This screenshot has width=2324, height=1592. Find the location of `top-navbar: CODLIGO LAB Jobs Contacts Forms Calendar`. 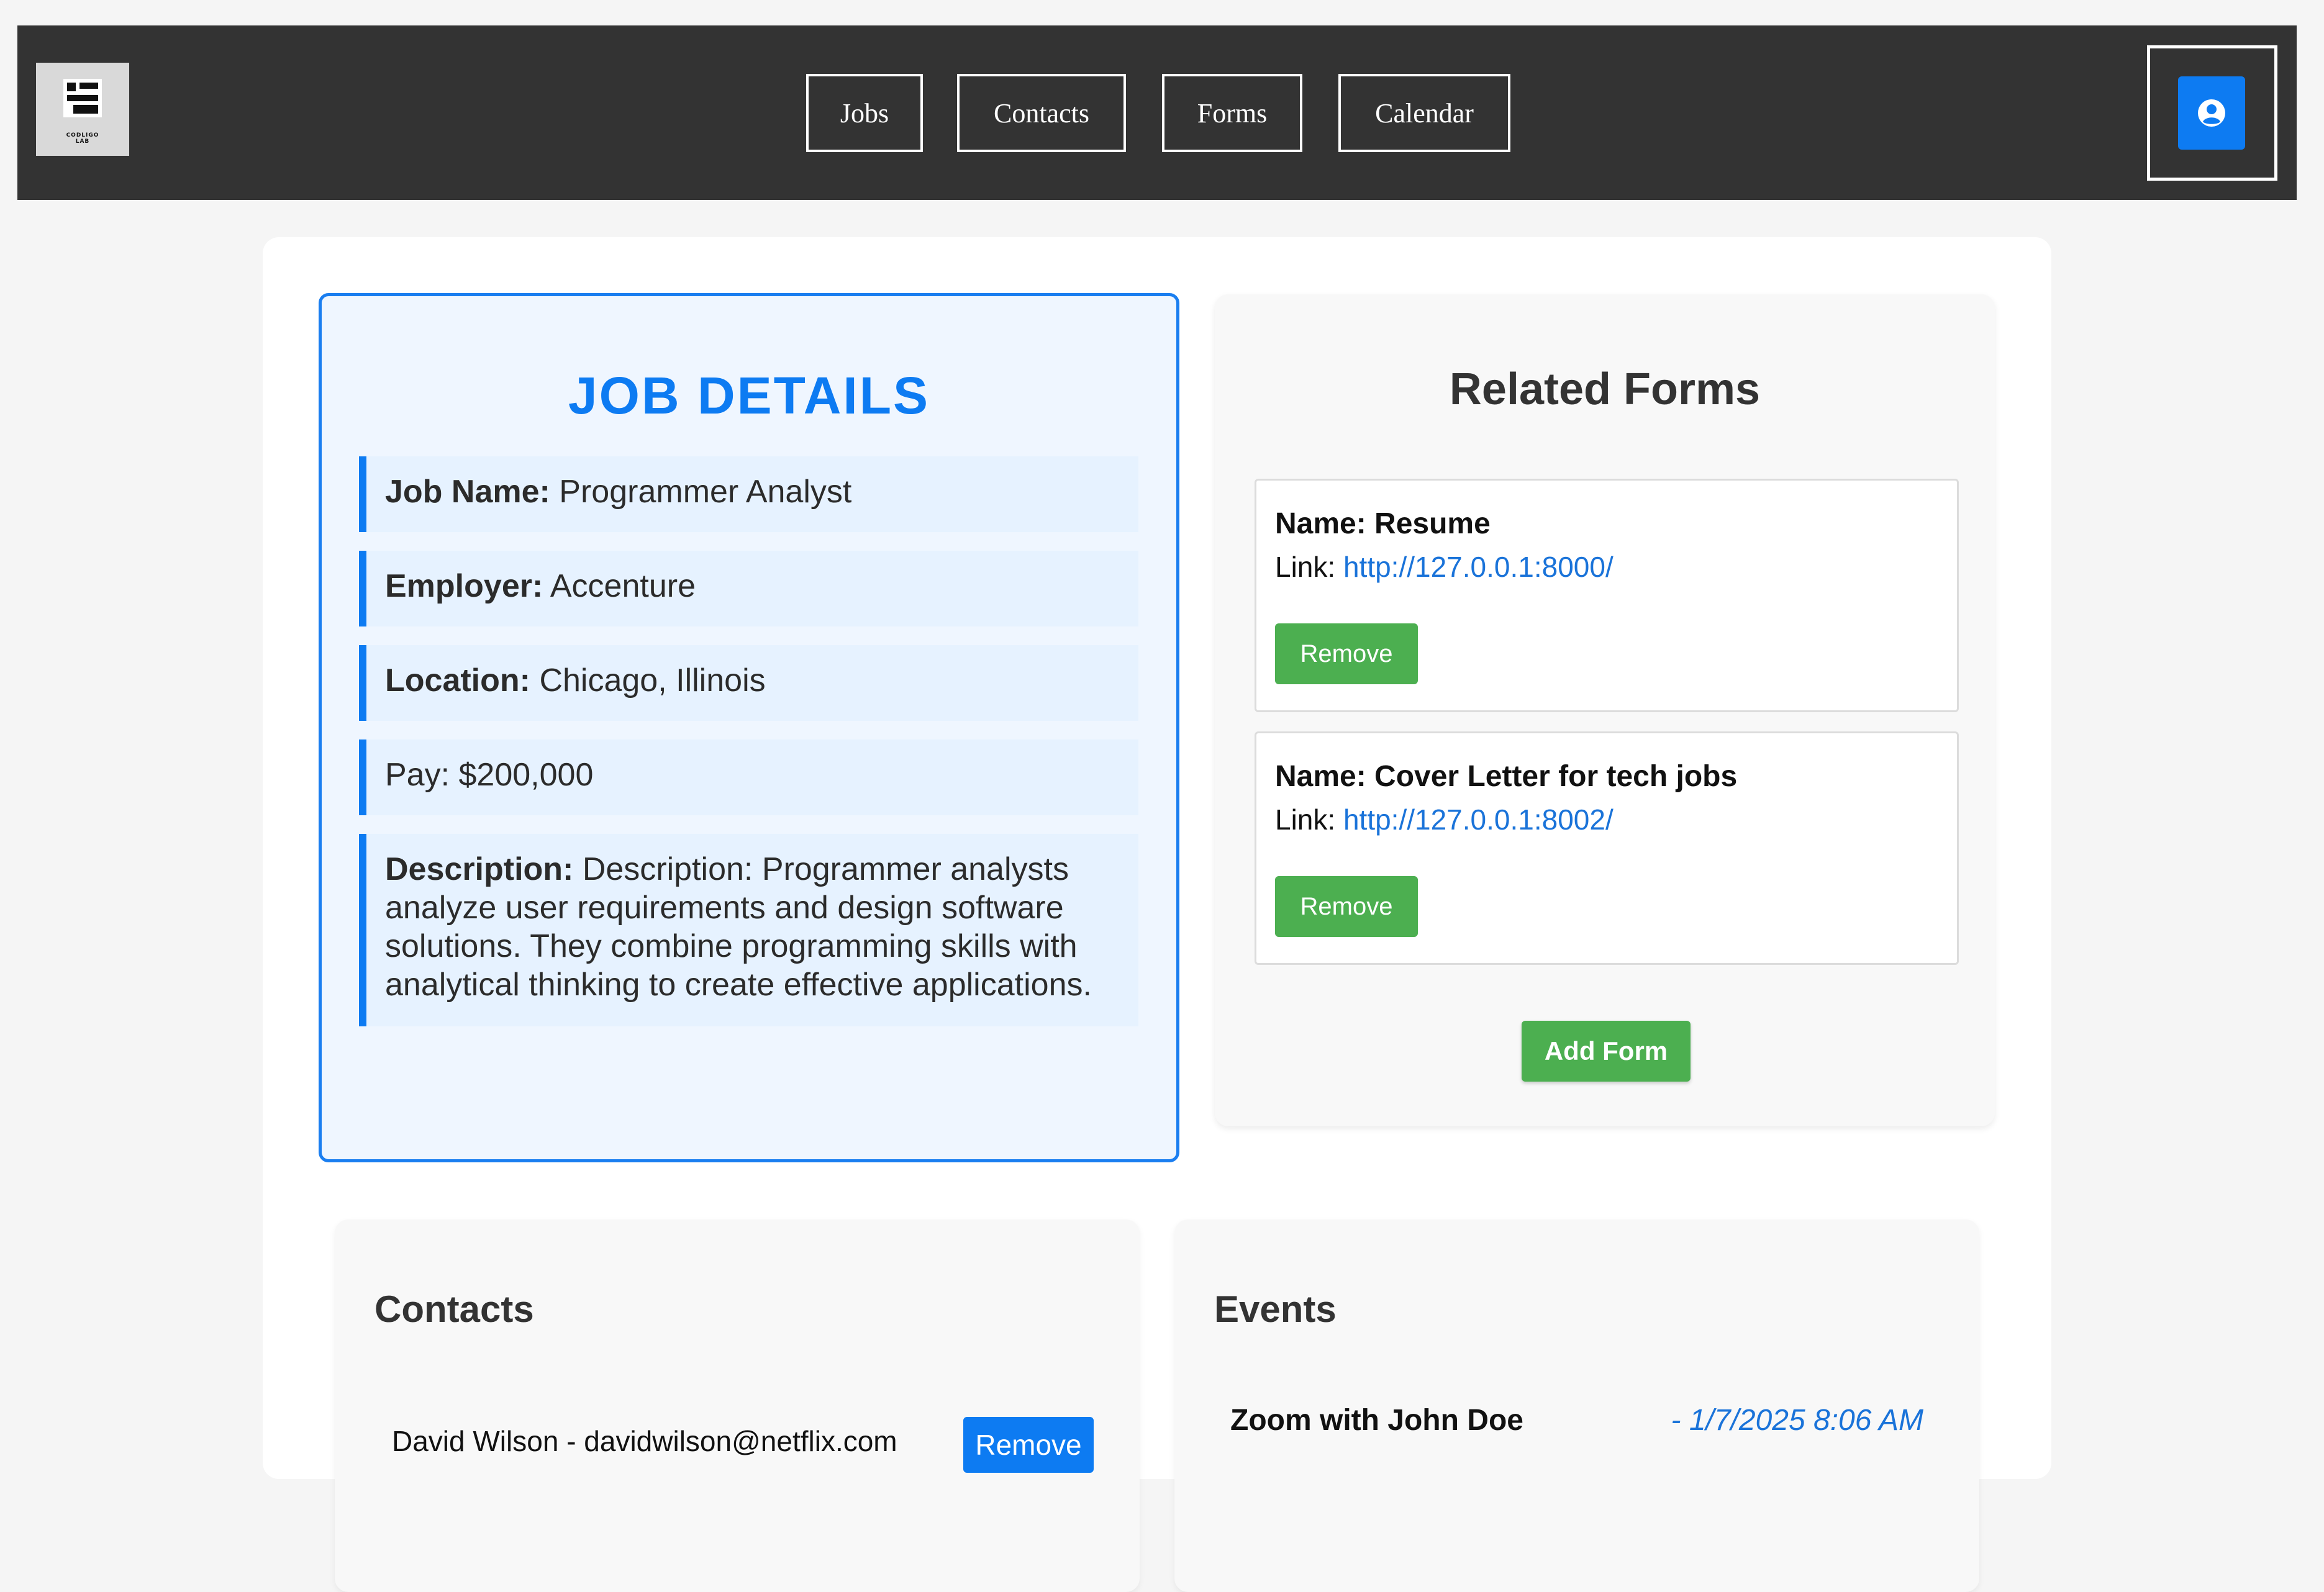

top-navbar: CODLIGO LAB Jobs Contacts Forms Calendar is located at coordinates (1157, 112).